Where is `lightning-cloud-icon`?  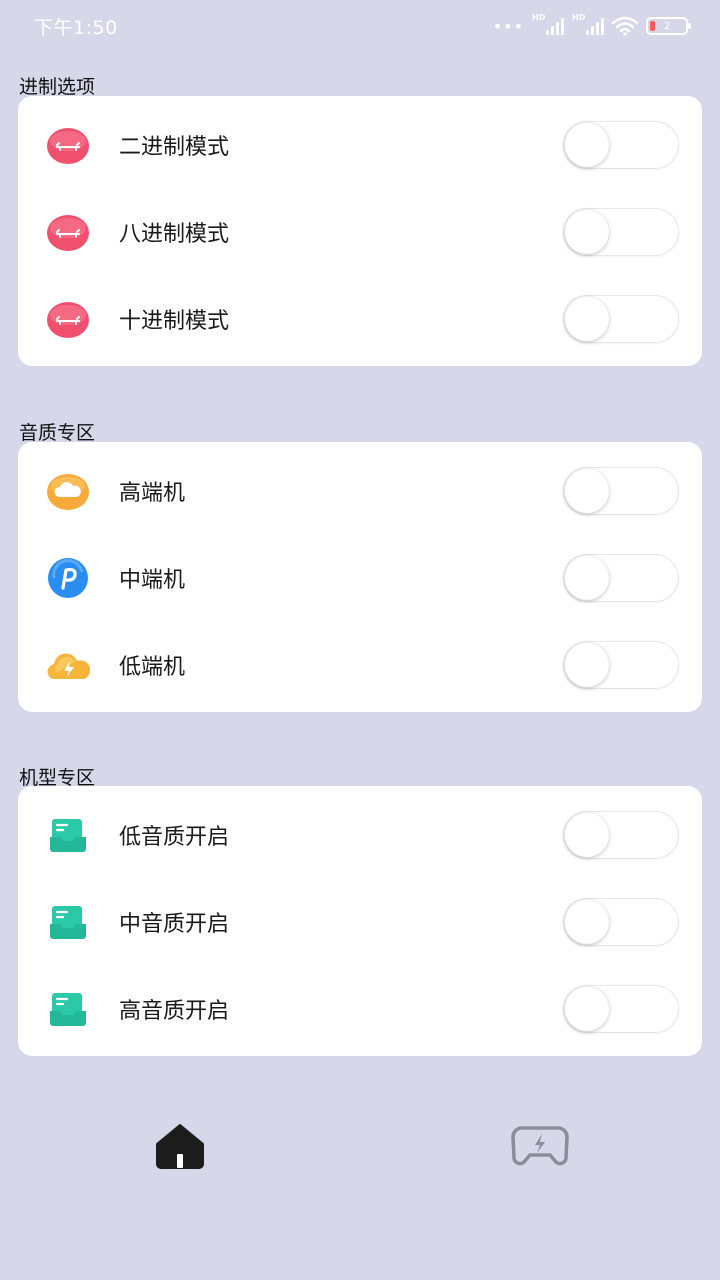 lightning-cloud-icon is located at coordinates (68, 665).